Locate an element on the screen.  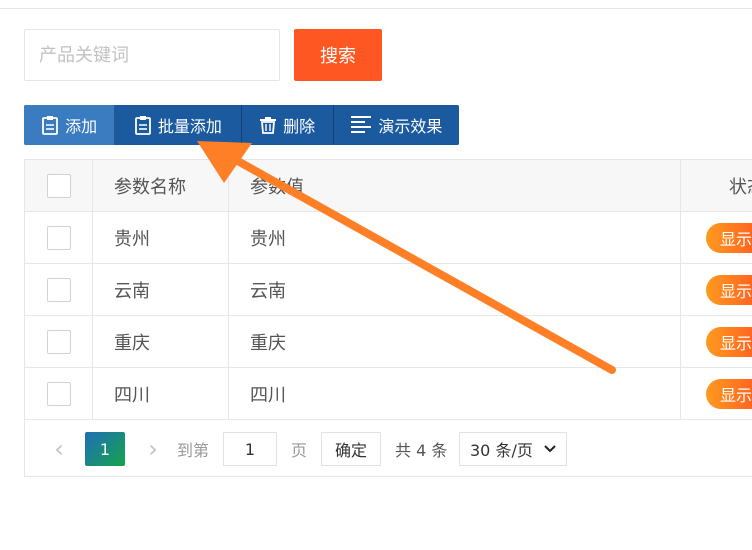
page-size-value: 30 条/页 is located at coordinates (501, 450).